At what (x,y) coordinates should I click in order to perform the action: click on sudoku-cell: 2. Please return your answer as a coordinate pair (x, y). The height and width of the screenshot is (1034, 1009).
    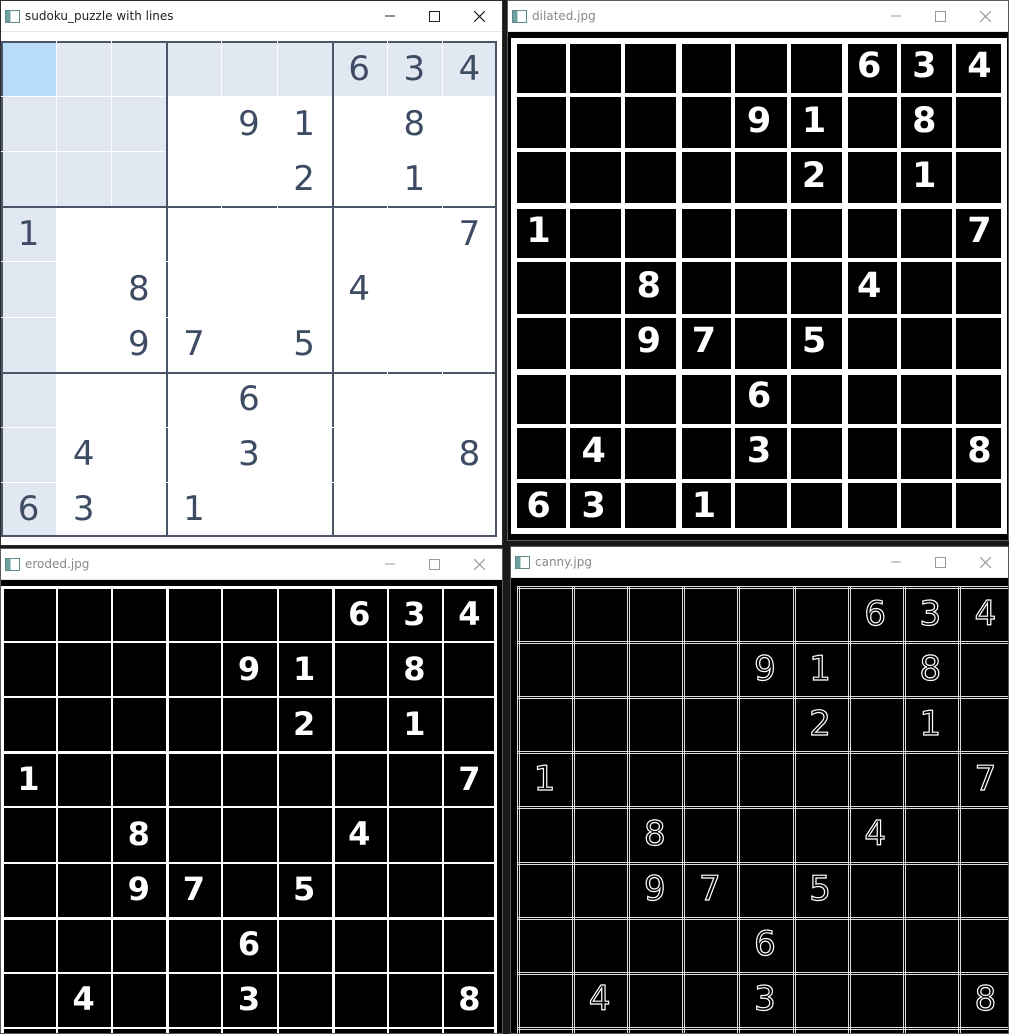
    Looking at the image, I should click on (304, 179).